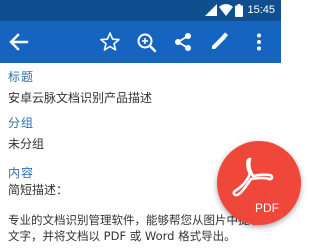 Image resolution: width=320 pixels, height=248 pixels. What do you see at coordinates (38, 190) in the screenshot?
I see `content-intro: 简短描述：` at bounding box center [38, 190].